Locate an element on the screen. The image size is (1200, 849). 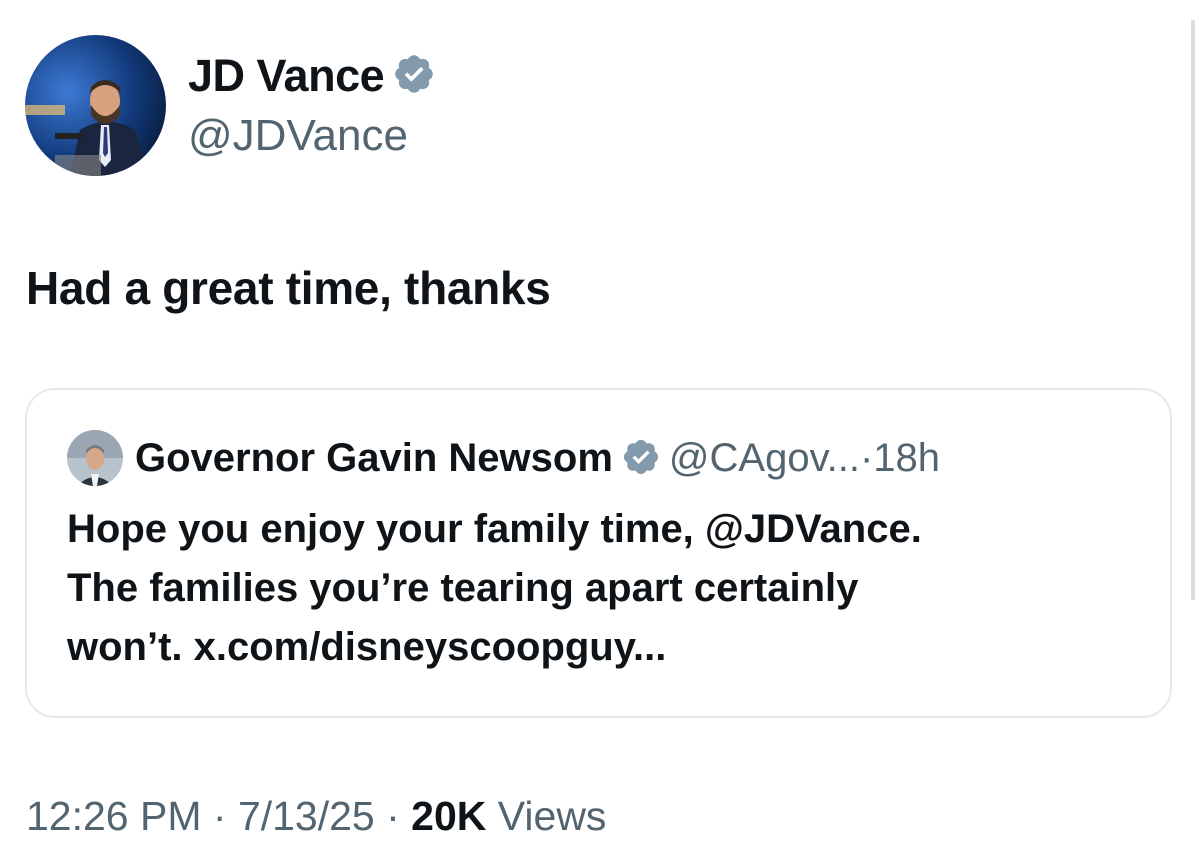
views-count: 20K is located at coordinates (449, 816).